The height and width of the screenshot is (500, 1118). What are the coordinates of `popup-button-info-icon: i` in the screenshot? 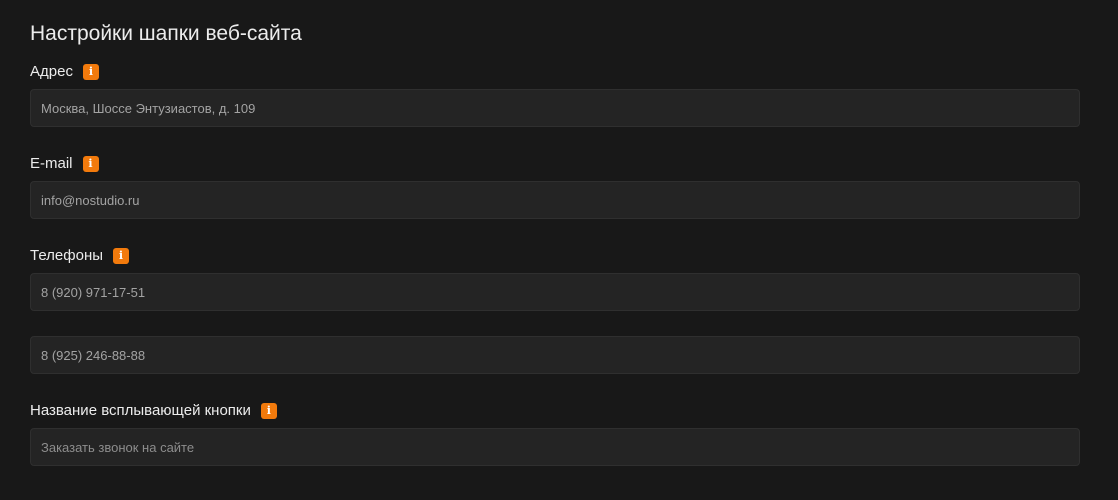 It's located at (268, 411).